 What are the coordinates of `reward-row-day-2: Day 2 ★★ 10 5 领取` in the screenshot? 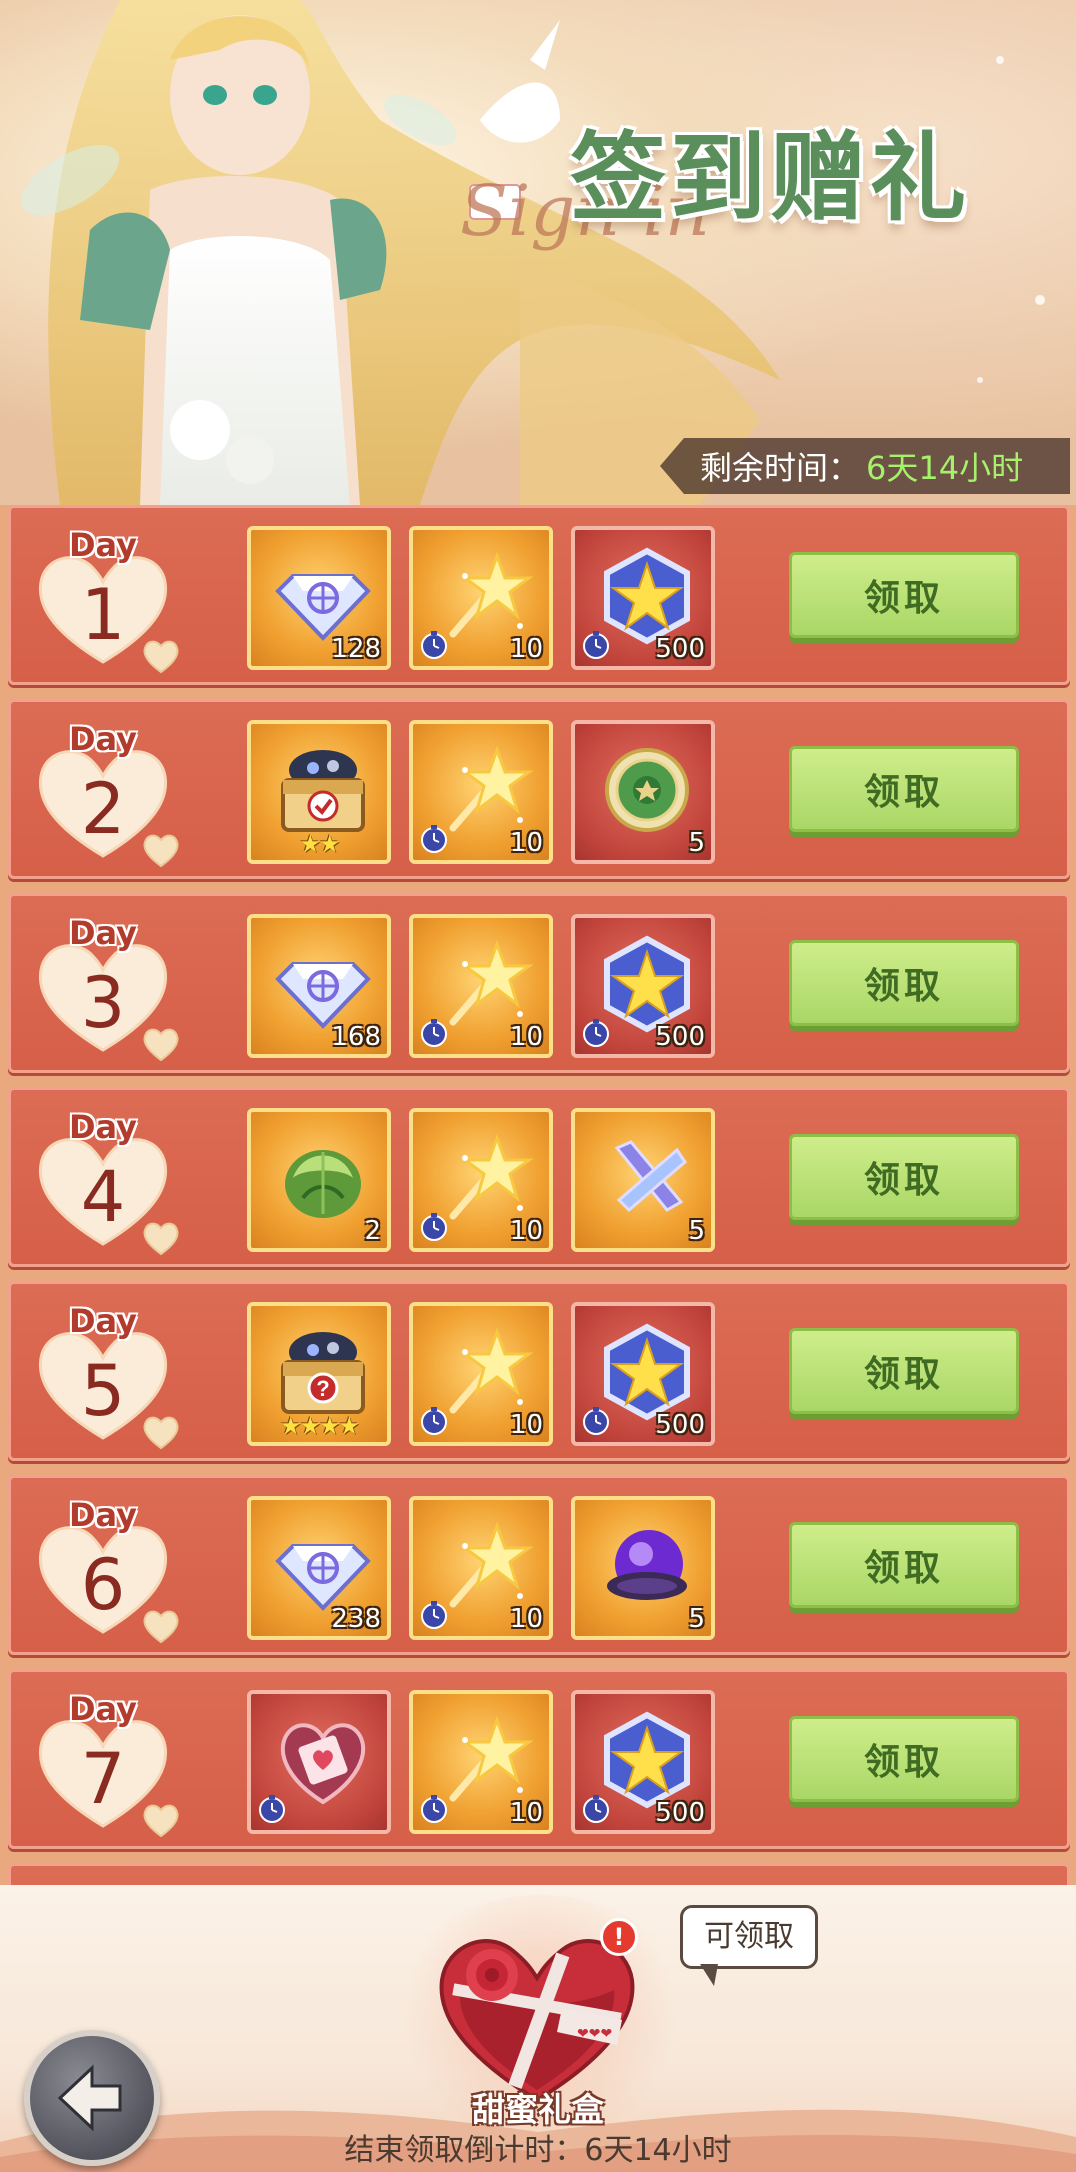 It's located at (539, 789).